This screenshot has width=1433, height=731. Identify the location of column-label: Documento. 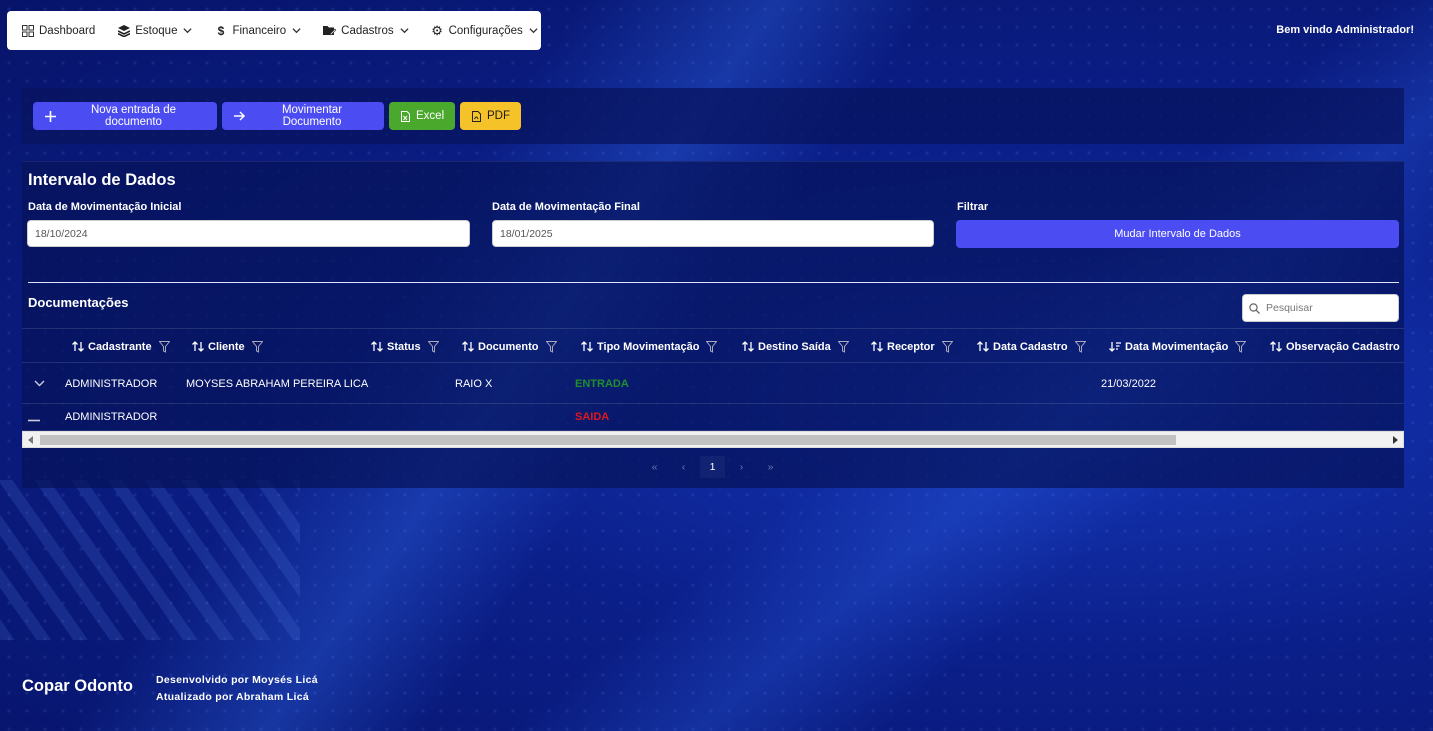
(508, 346).